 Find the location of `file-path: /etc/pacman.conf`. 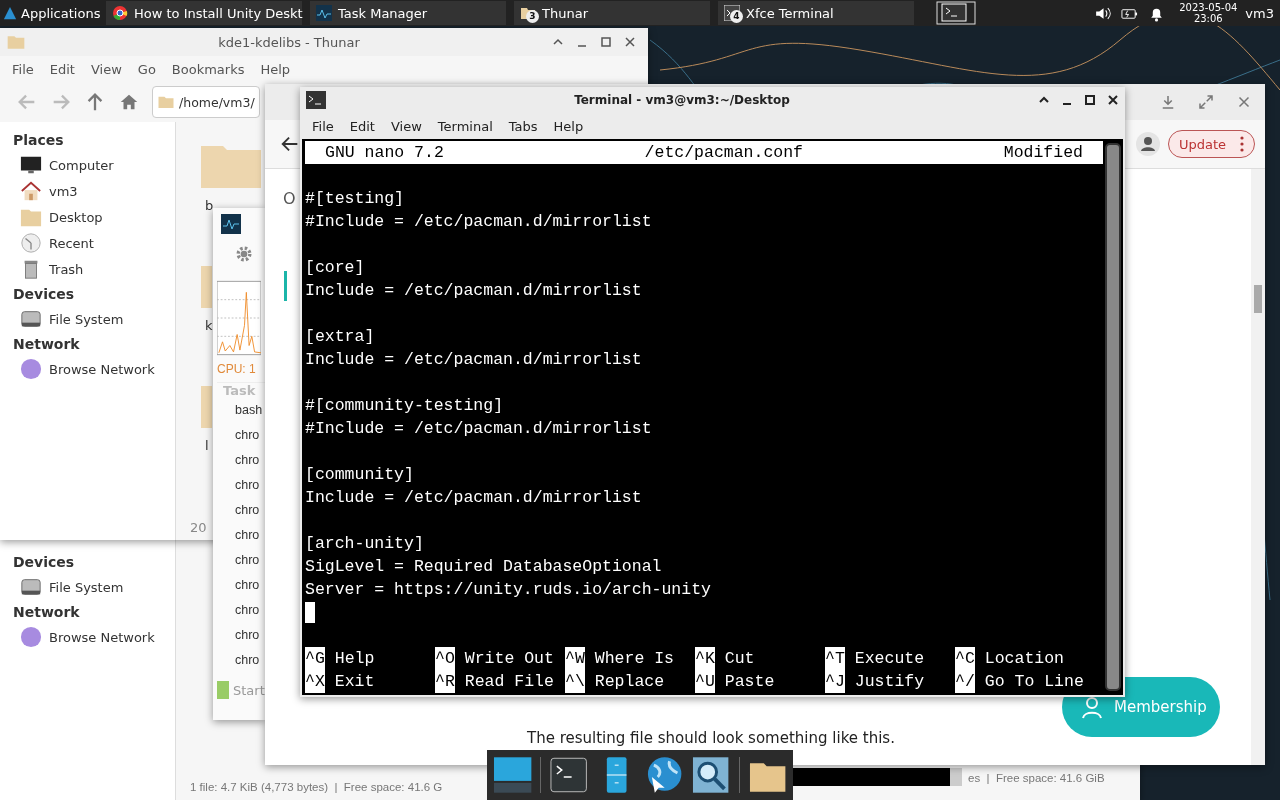

file-path: /etc/pacman.conf is located at coordinates (723, 153).